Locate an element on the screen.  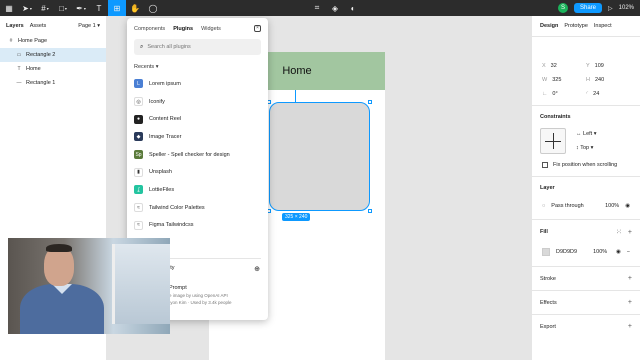
plugin-item: ʆ LottieFiles is located at coordinates (197, 190).